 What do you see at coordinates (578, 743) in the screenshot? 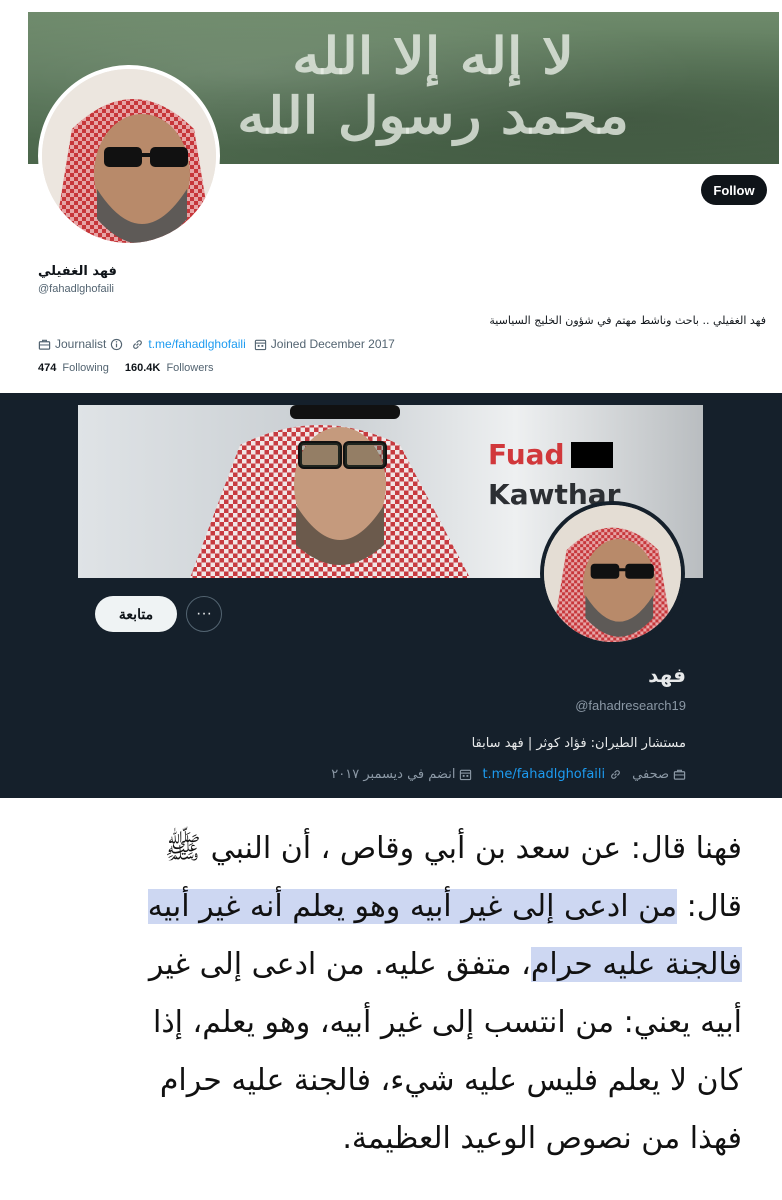
I see `bio-text: مستشار الطيران: فؤاد كوثر | فهد سابقا` at bounding box center [578, 743].